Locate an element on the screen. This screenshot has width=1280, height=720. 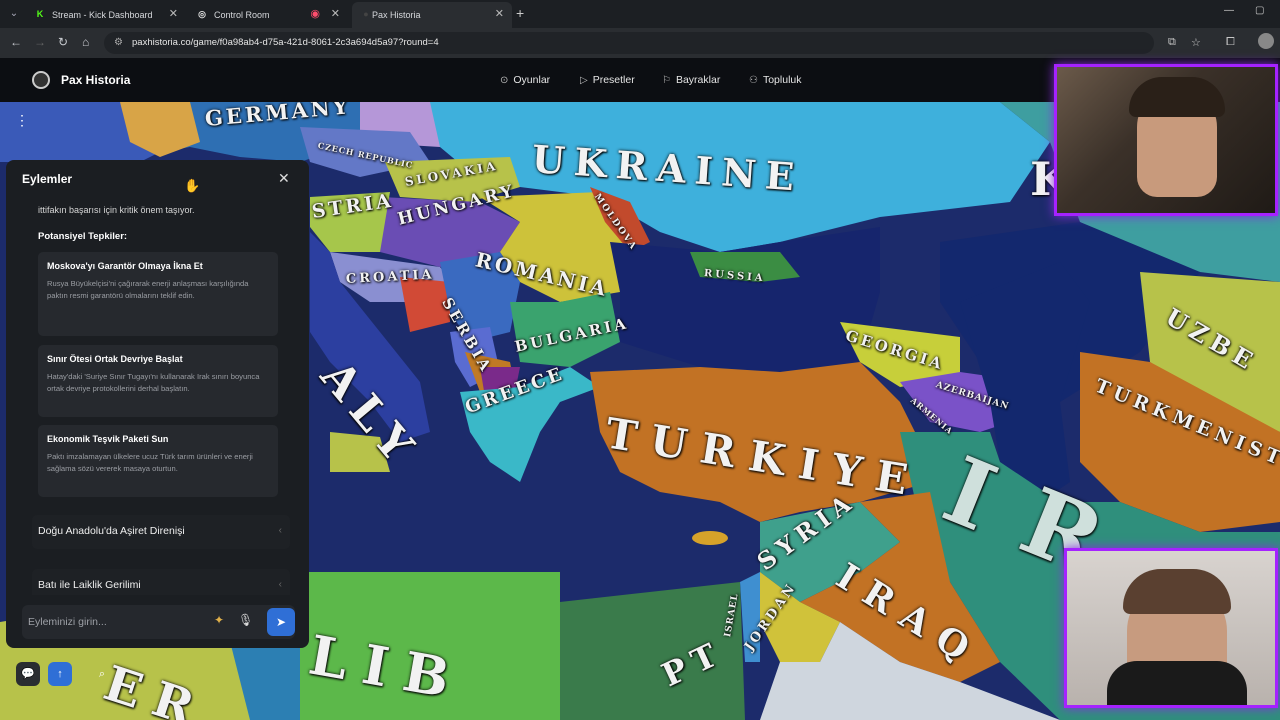
section-heading: Potansiyel Tepkiler: is located at coordinates (83, 236).